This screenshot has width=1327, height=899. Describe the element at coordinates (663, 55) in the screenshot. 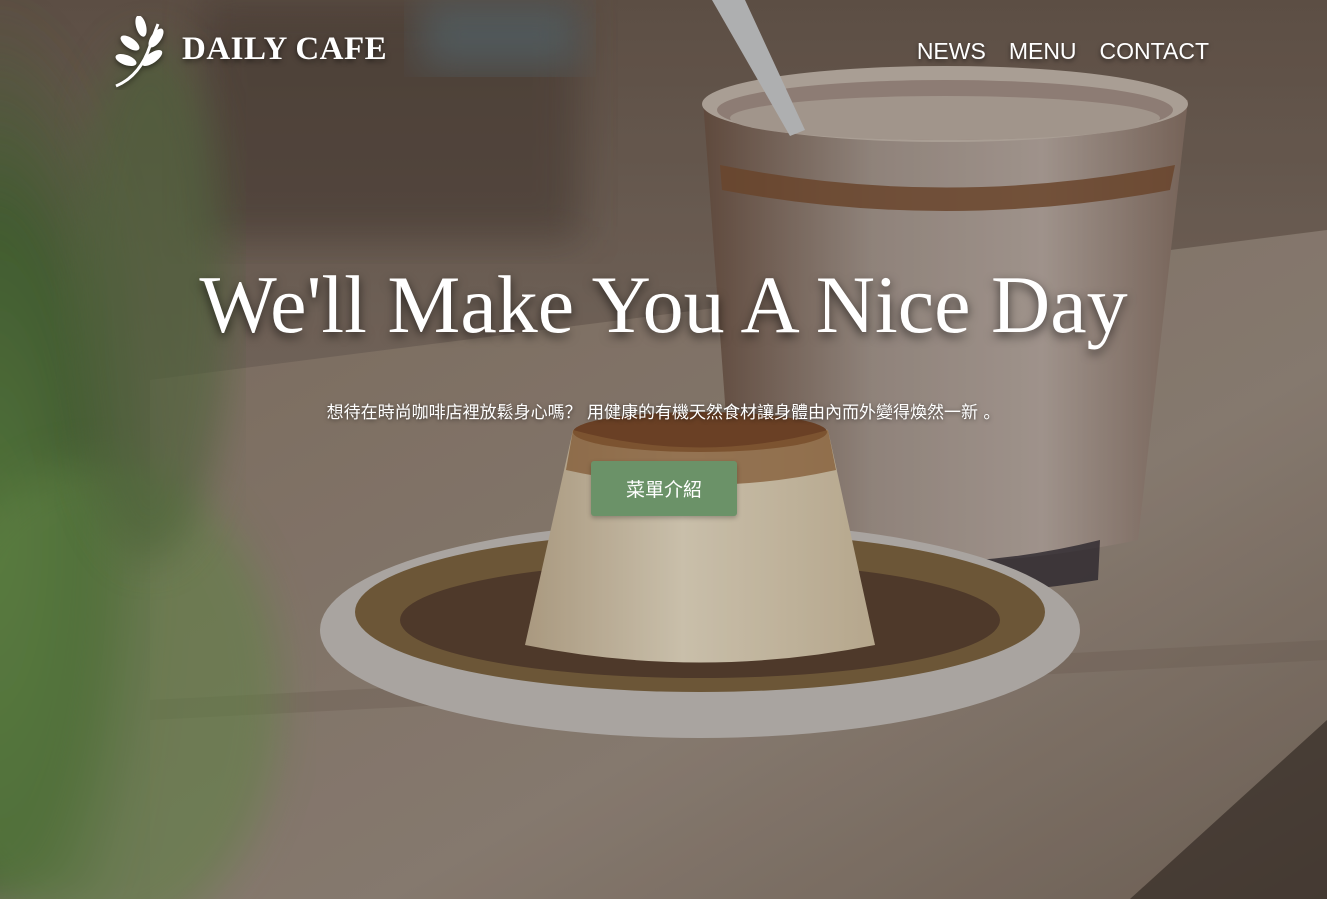

I see `site-header: DAILY CAFE NEWS MENU CONTACT` at that location.